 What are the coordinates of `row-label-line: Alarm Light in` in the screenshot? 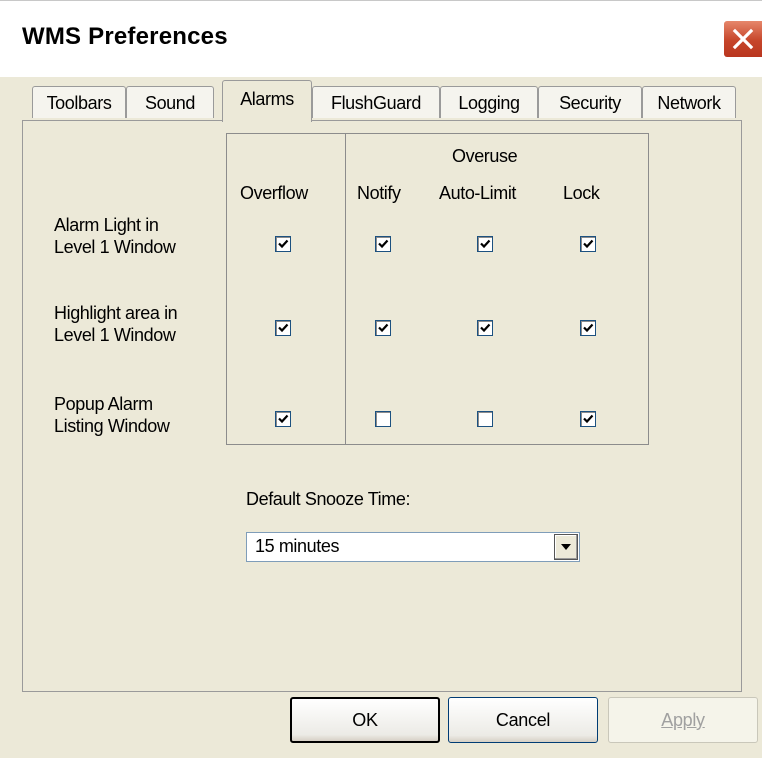 It's located at (106, 225).